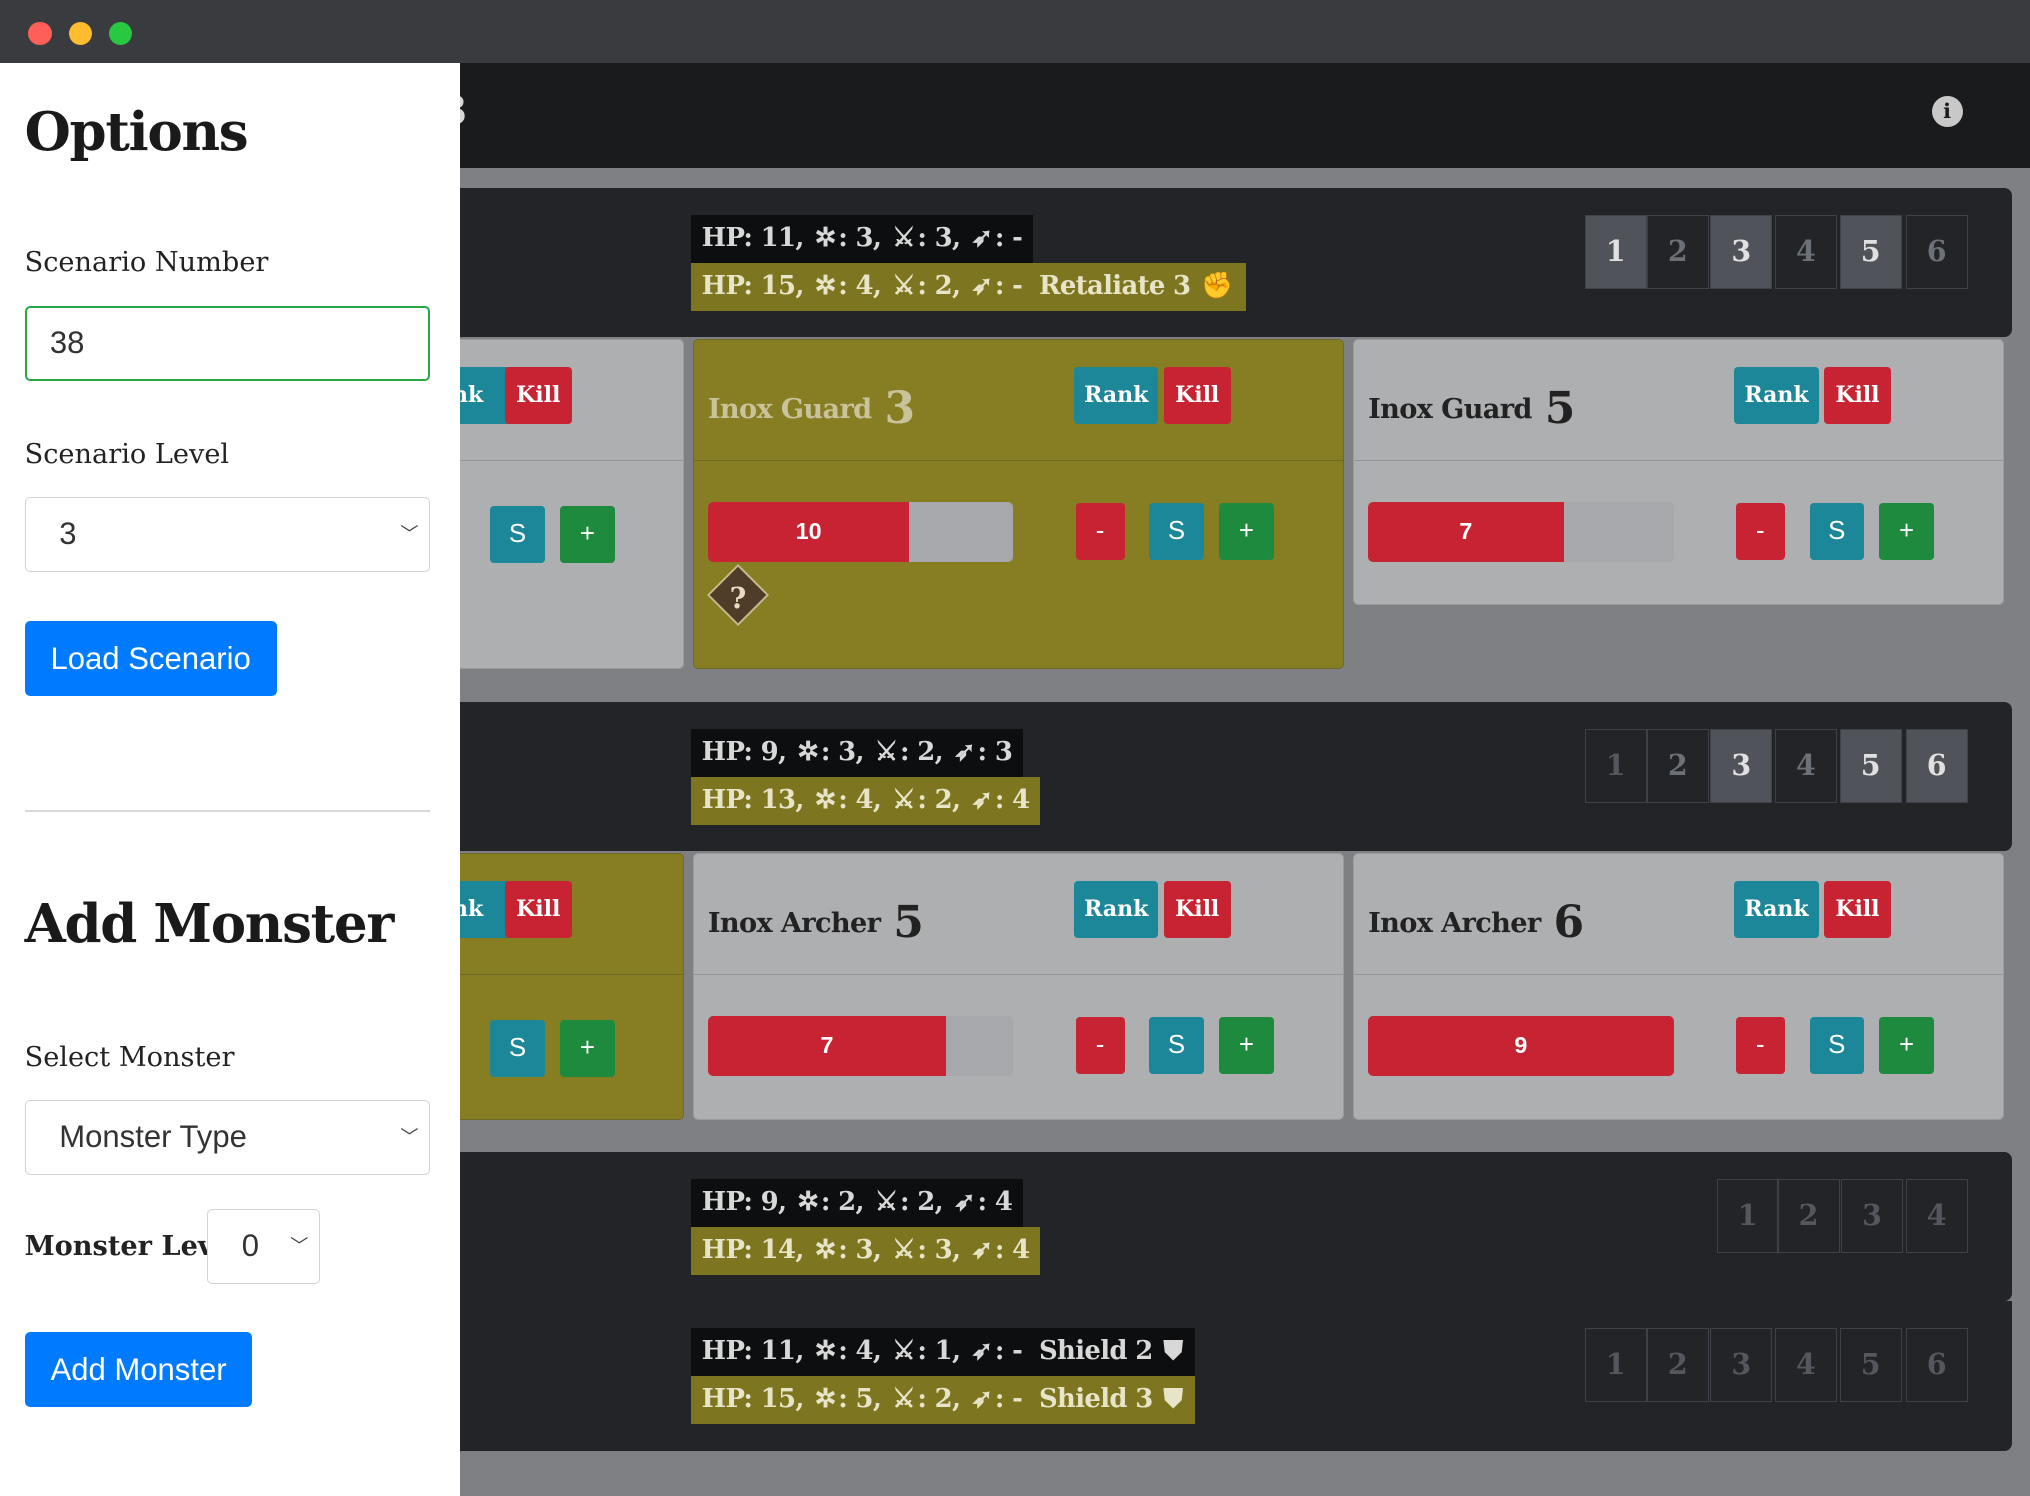  What do you see at coordinates (209, 923) in the screenshot?
I see `add-monster-title: Add Monster` at bounding box center [209, 923].